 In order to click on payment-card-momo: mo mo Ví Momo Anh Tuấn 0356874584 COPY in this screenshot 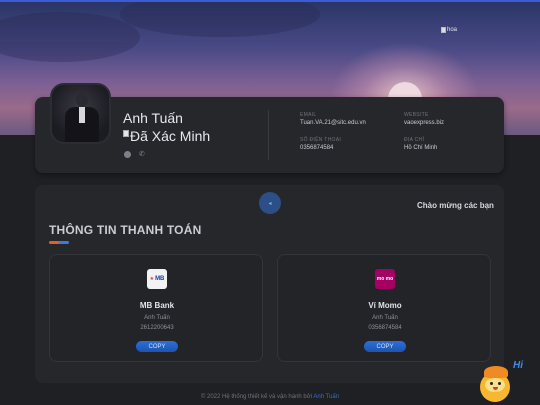, I will do `click(384, 308)`.